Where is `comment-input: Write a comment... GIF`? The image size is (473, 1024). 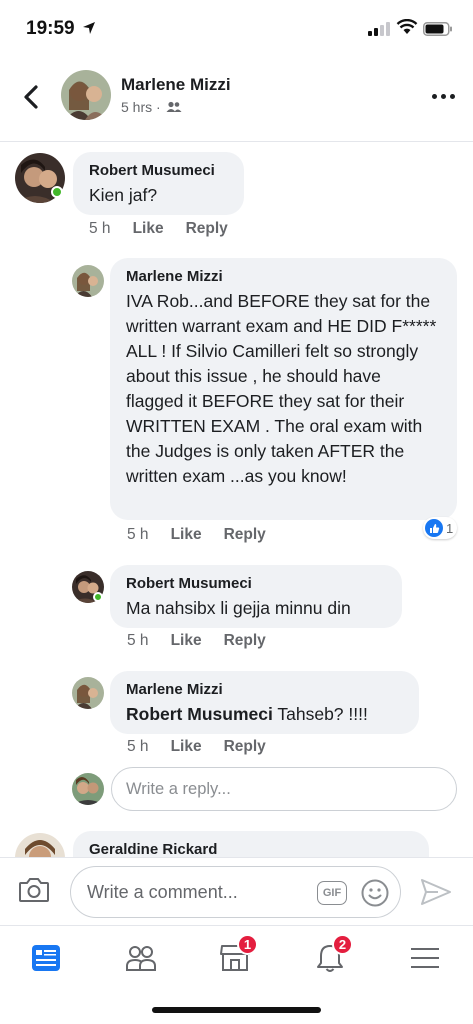
comment-input: Write a comment... GIF is located at coordinates (235, 892).